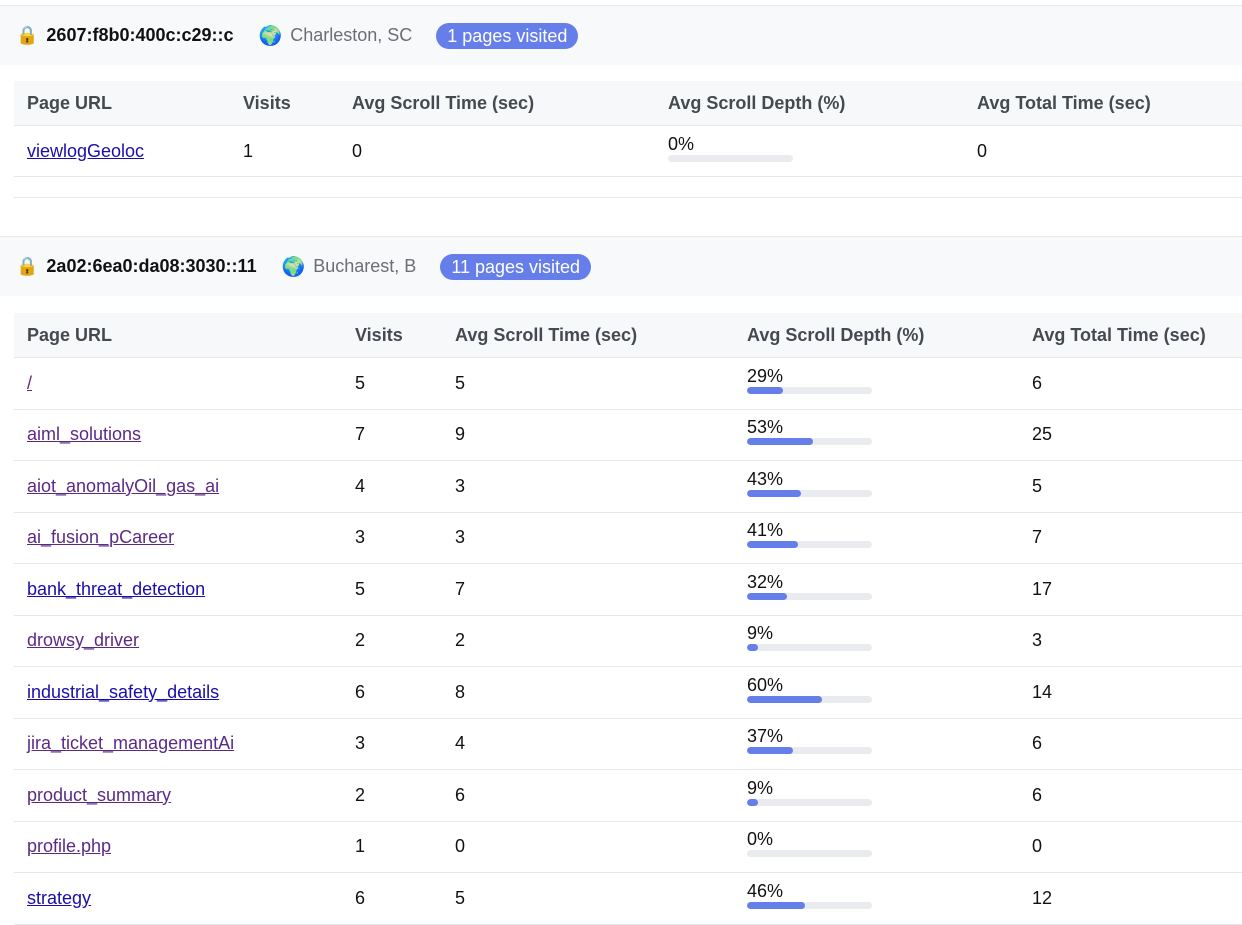 The width and height of the screenshot is (1242, 925). Describe the element at coordinates (178, 383) in the screenshot. I see `url-cell: /` at that location.